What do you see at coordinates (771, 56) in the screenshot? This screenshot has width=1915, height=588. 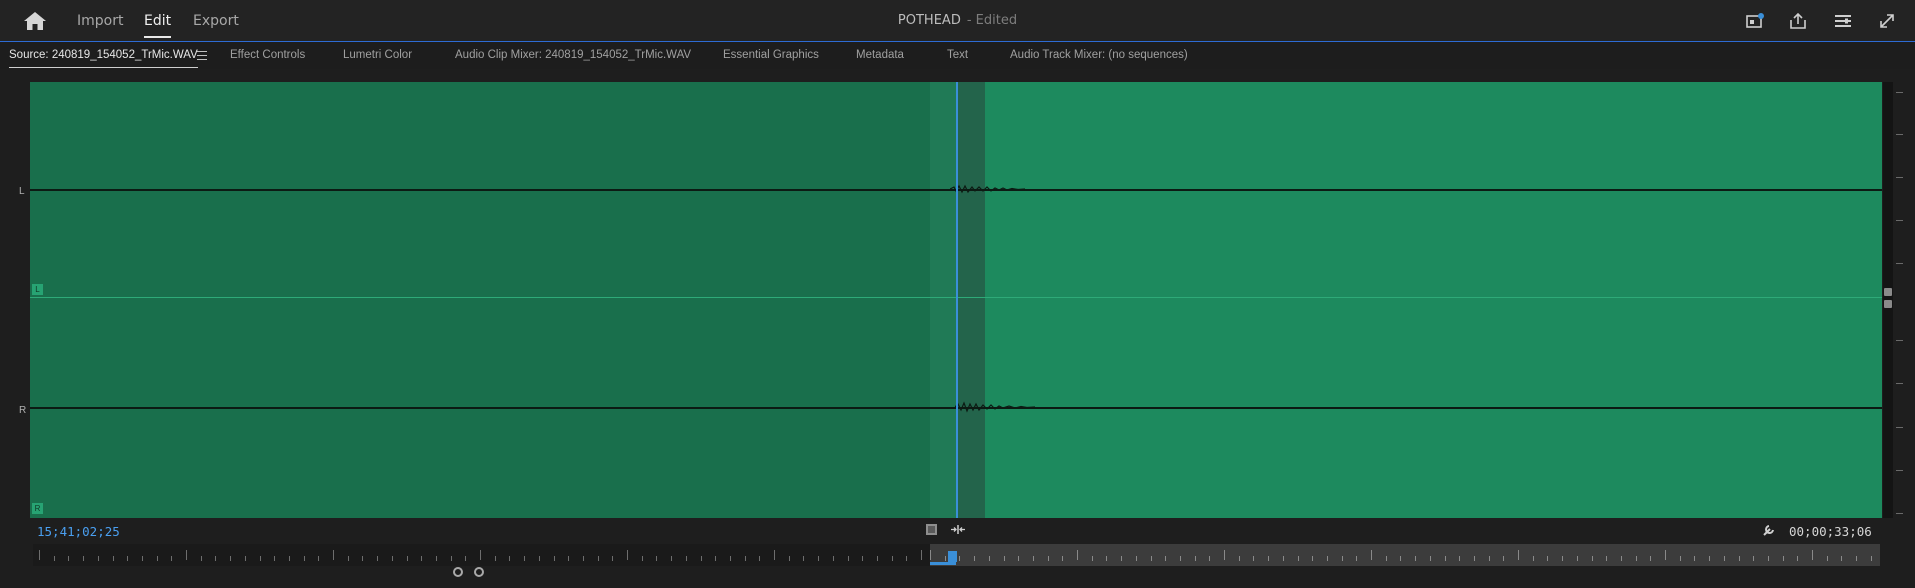 I see `tab-essential-graphics: Essential Graphics` at bounding box center [771, 56].